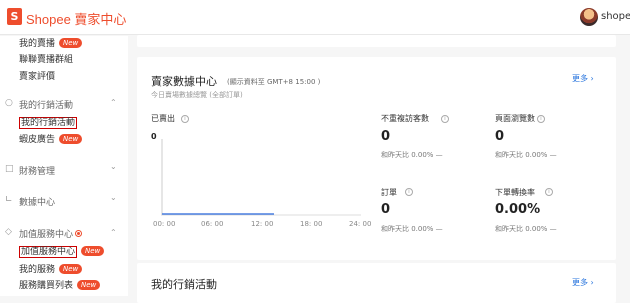 This screenshot has width=630, height=303. What do you see at coordinates (518, 209) in the screenshot?
I see `metric-value: 0.00%` at bounding box center [518, 209].